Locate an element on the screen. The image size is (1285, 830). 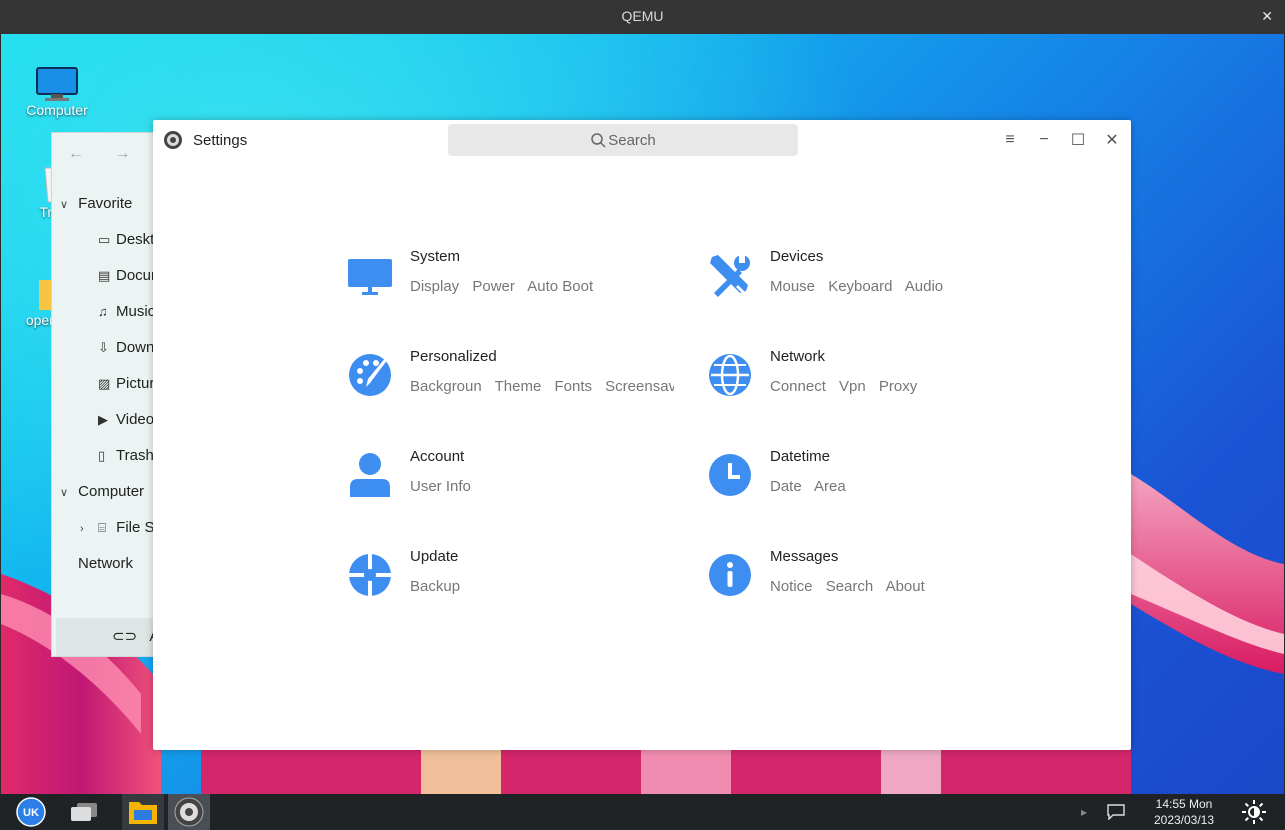
sub-proxy: Proxy is located at coordinates (898, 386).